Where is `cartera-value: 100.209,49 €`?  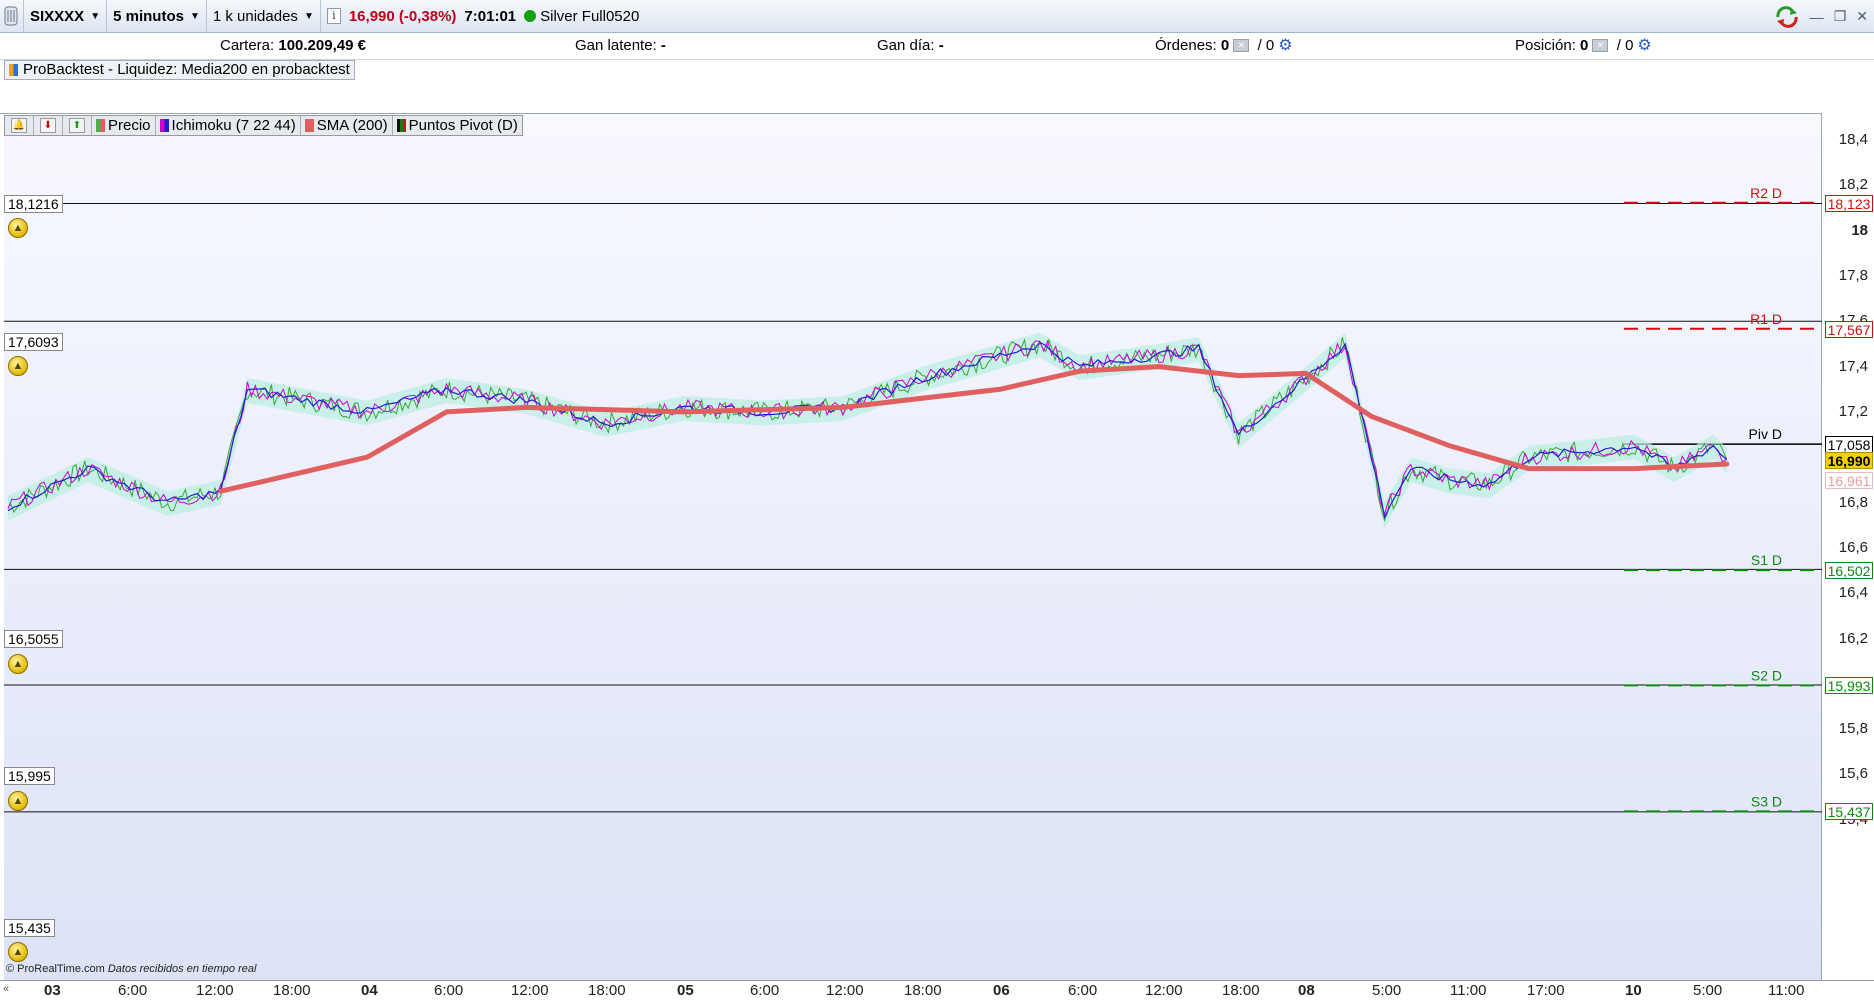
cartera-value: 100.209,49 € is located at coordinates (322, 45).